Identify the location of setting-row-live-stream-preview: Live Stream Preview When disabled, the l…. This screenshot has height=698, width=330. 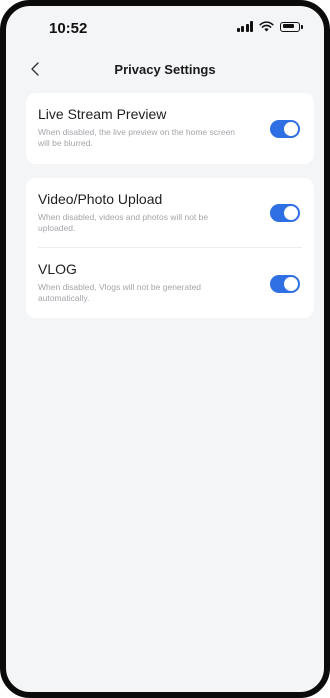
(170, 128).